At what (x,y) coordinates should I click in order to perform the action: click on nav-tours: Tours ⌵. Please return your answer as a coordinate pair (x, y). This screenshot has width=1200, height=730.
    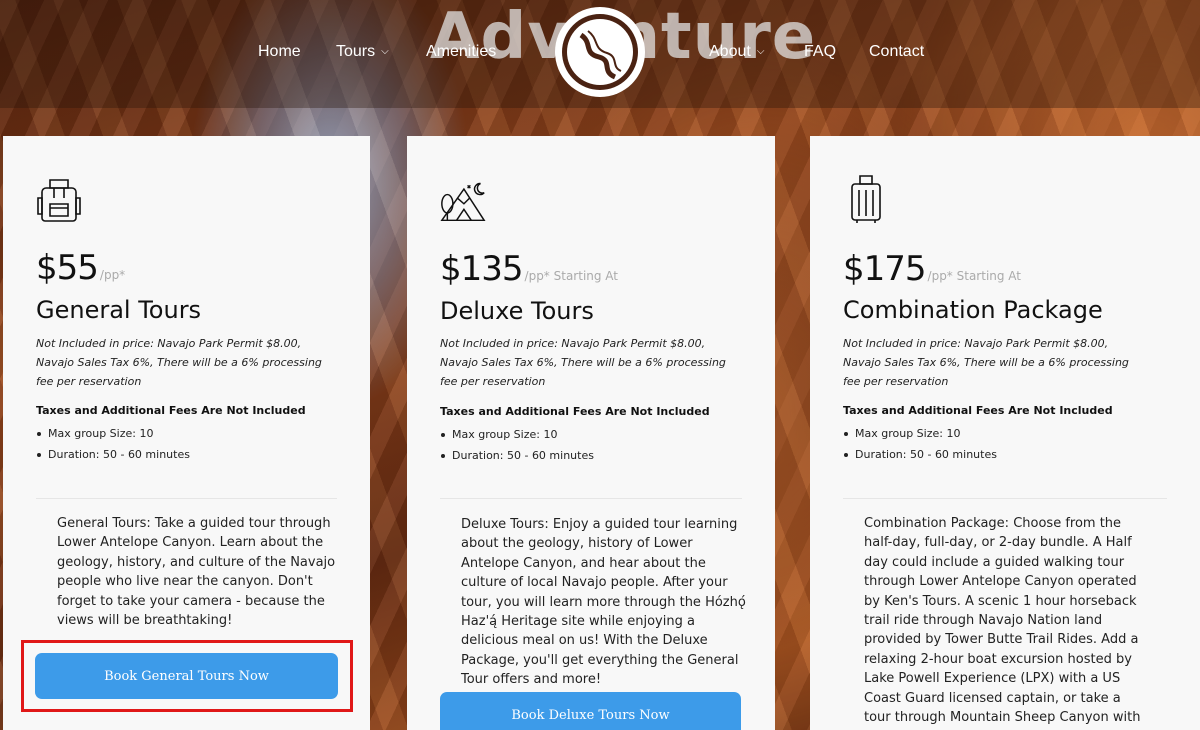
    Looking at the image, I should click on (362, 52).